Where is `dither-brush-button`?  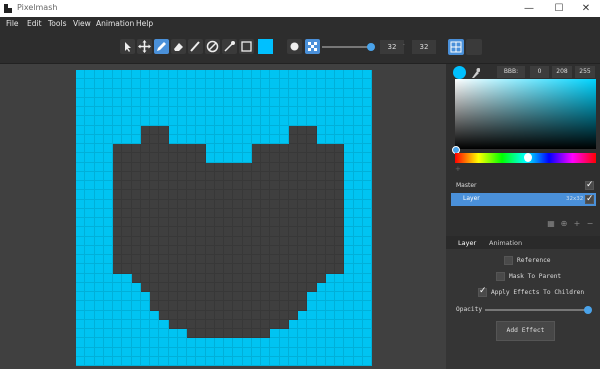
dither-brush-button is located at coordinates (312, 46).